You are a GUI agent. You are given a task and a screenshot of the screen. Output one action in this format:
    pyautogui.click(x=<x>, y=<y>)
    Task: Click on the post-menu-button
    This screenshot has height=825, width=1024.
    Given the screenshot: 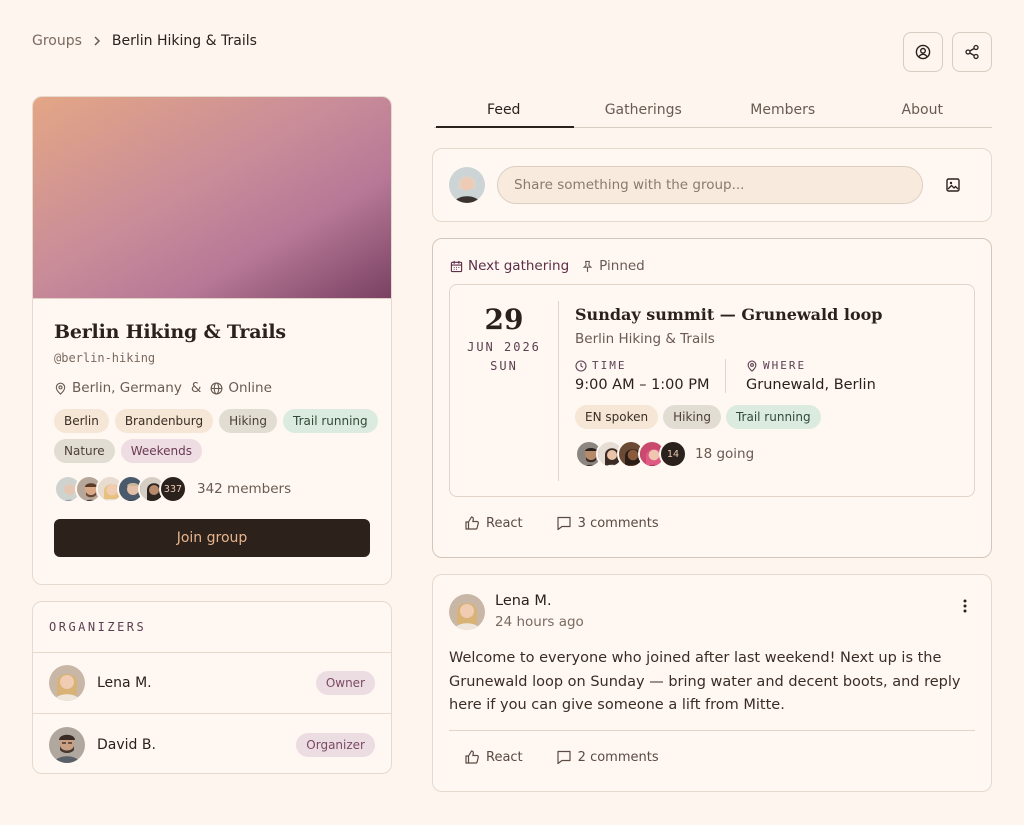 What is the action you would take?
    pyautogui.click(x=965, y=606)
    